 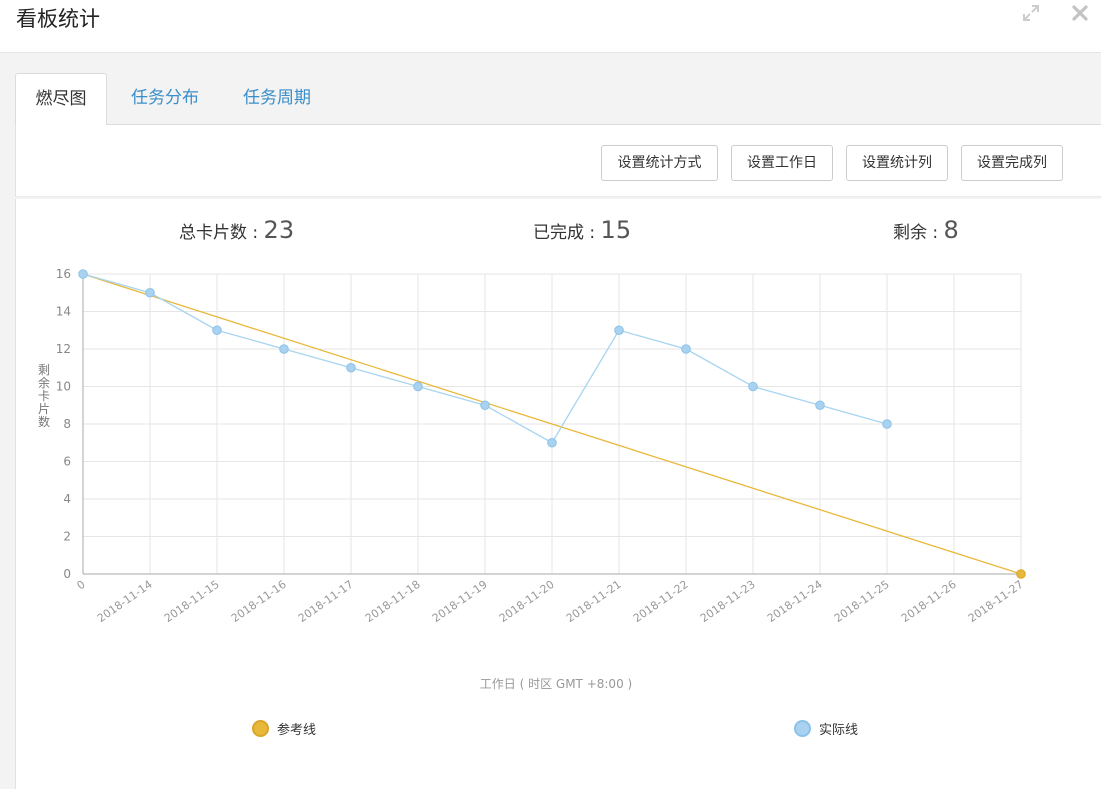 What do you see at coordinates (460, 601) in the screenshot?
I see `x-tick-label: 2018-11-19` at bounding box center [460, 601].